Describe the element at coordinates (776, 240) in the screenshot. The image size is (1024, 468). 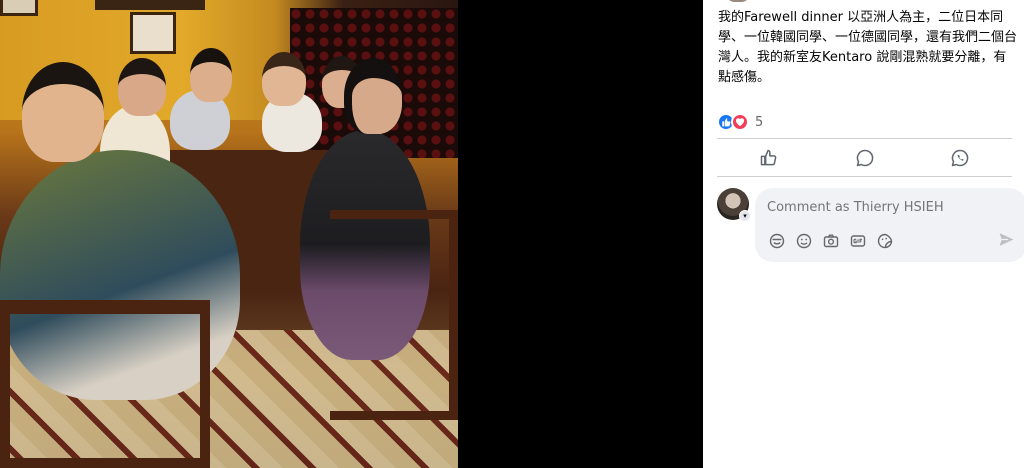
I see `avatar-sticker-icon` at that location.